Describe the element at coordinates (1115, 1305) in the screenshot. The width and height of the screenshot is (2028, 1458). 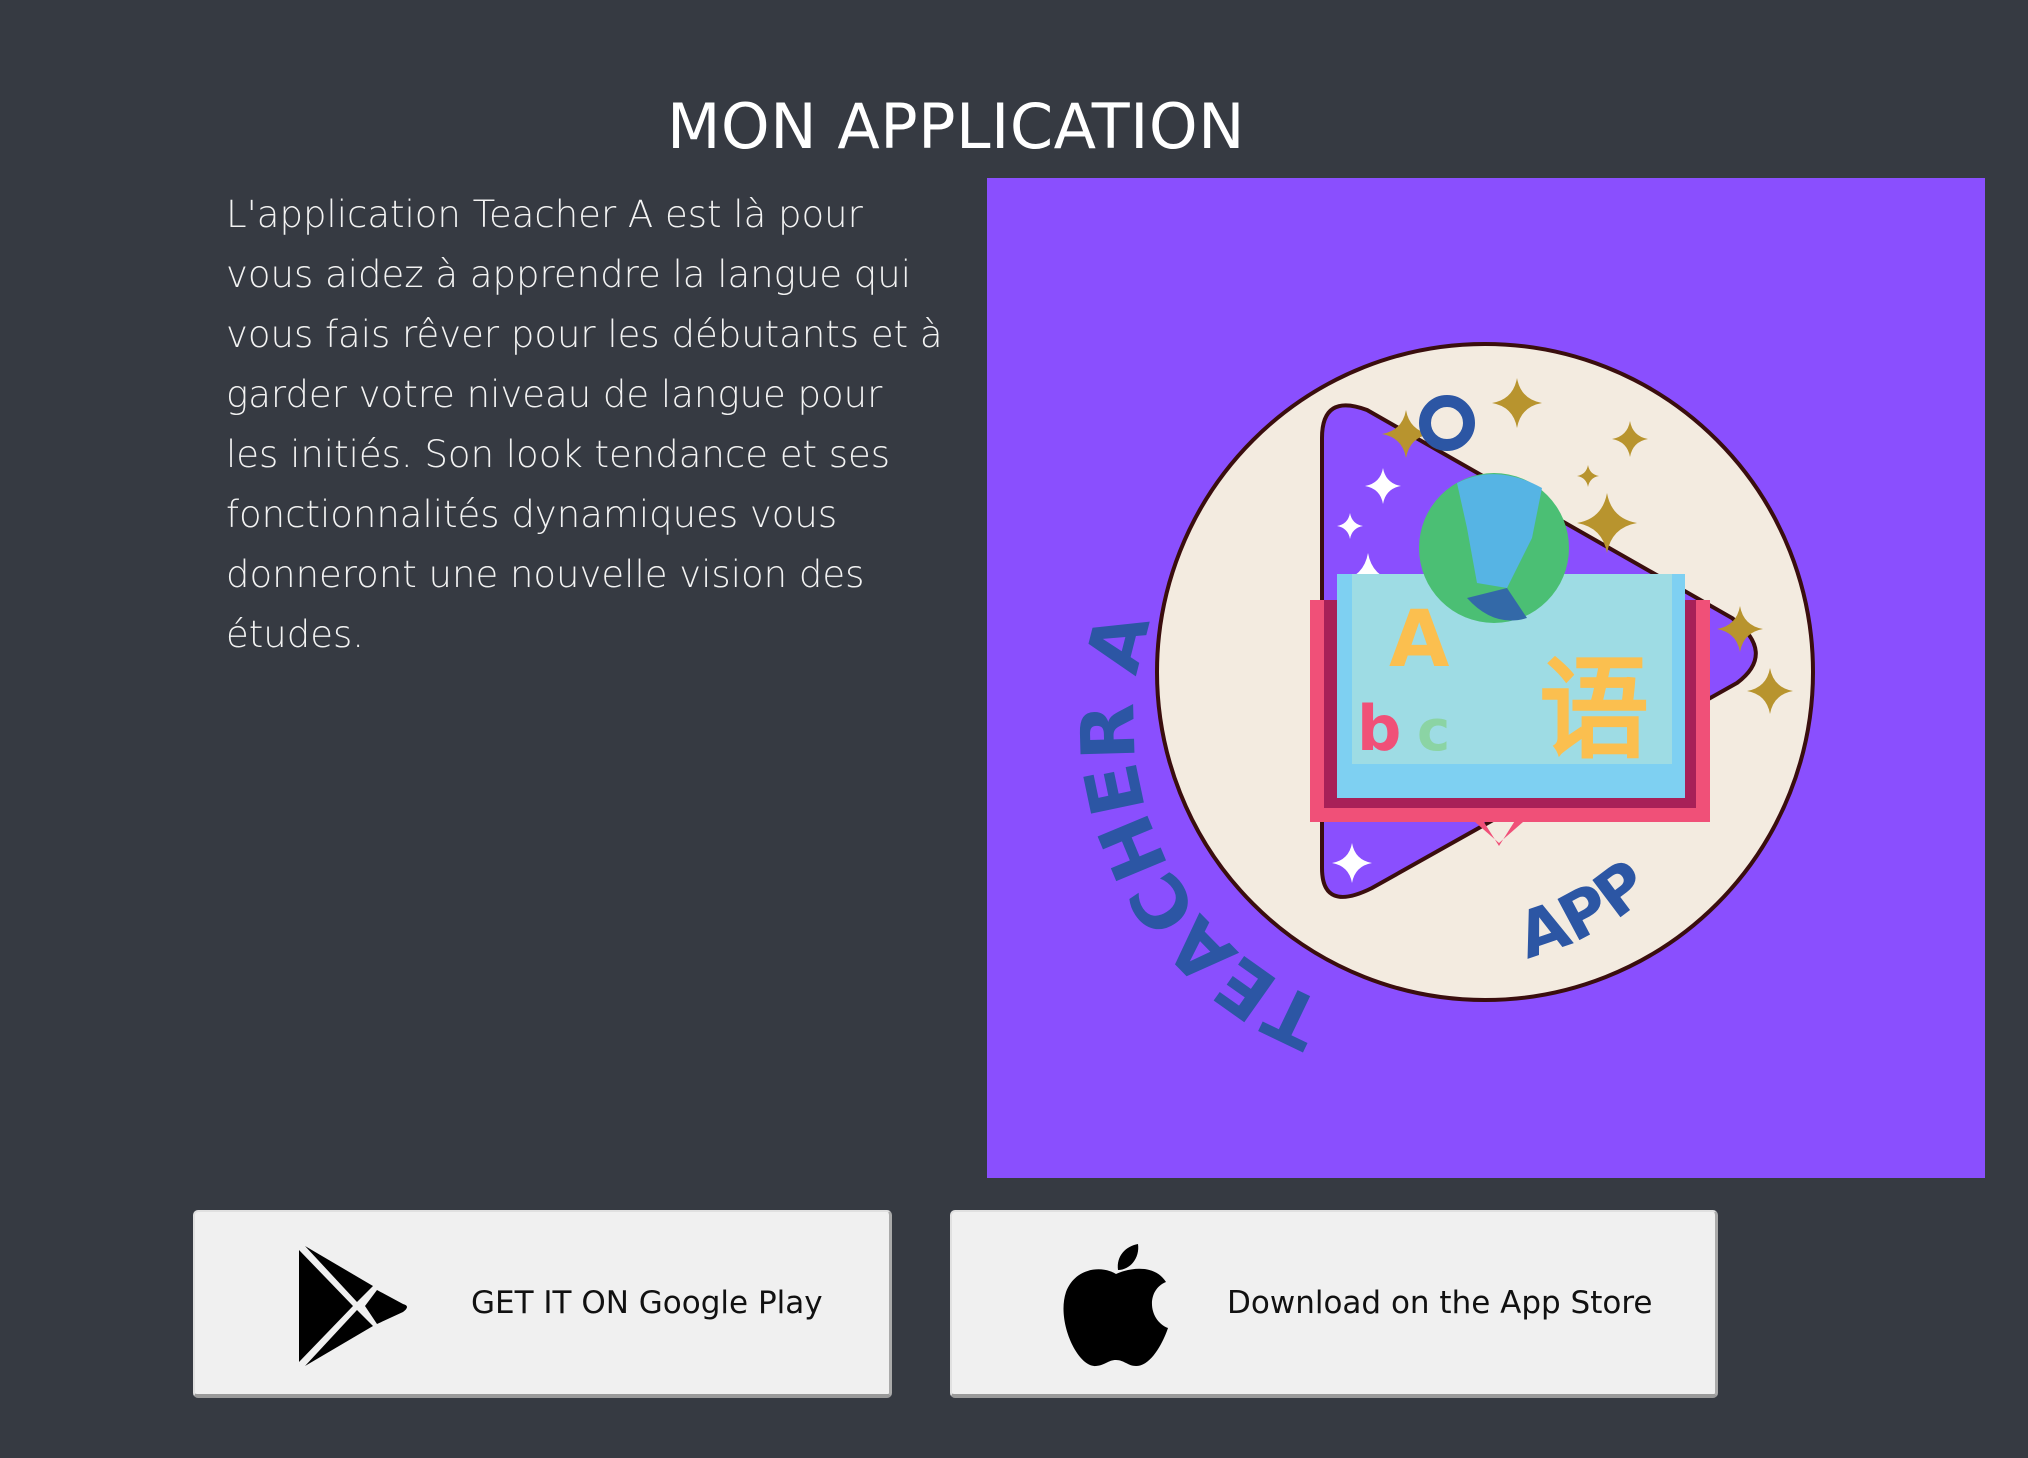
I see `apple-icon` at that location.